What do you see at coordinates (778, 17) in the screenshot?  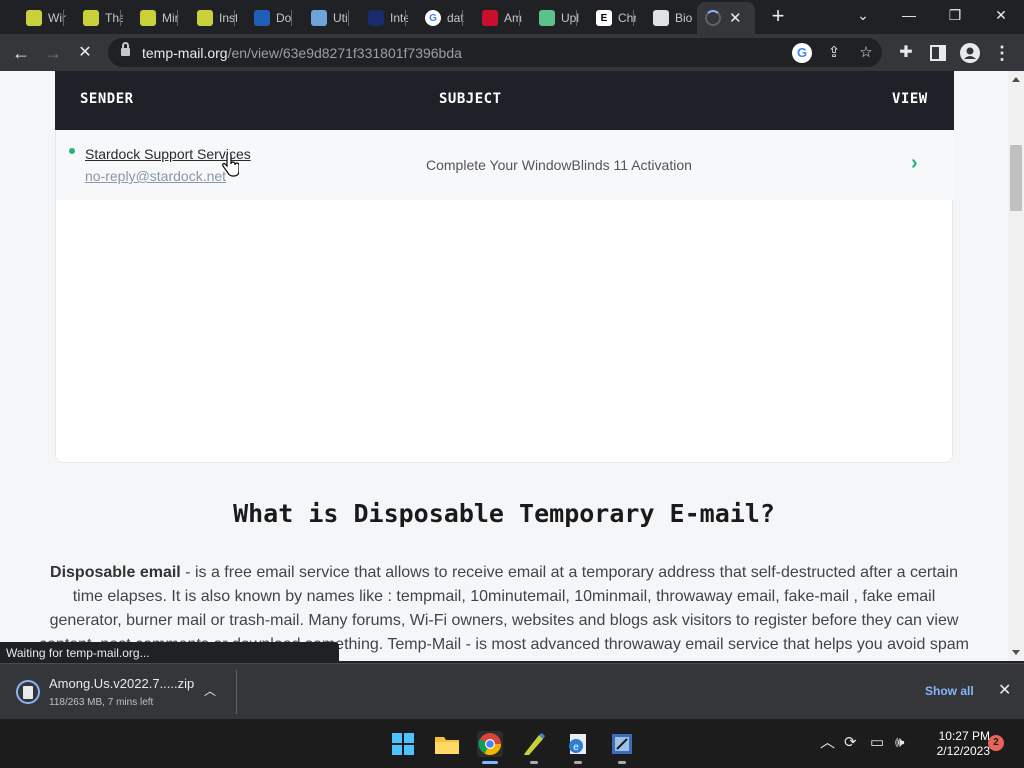 I see `new-tab-button: +` at bounding box center [778, 17].